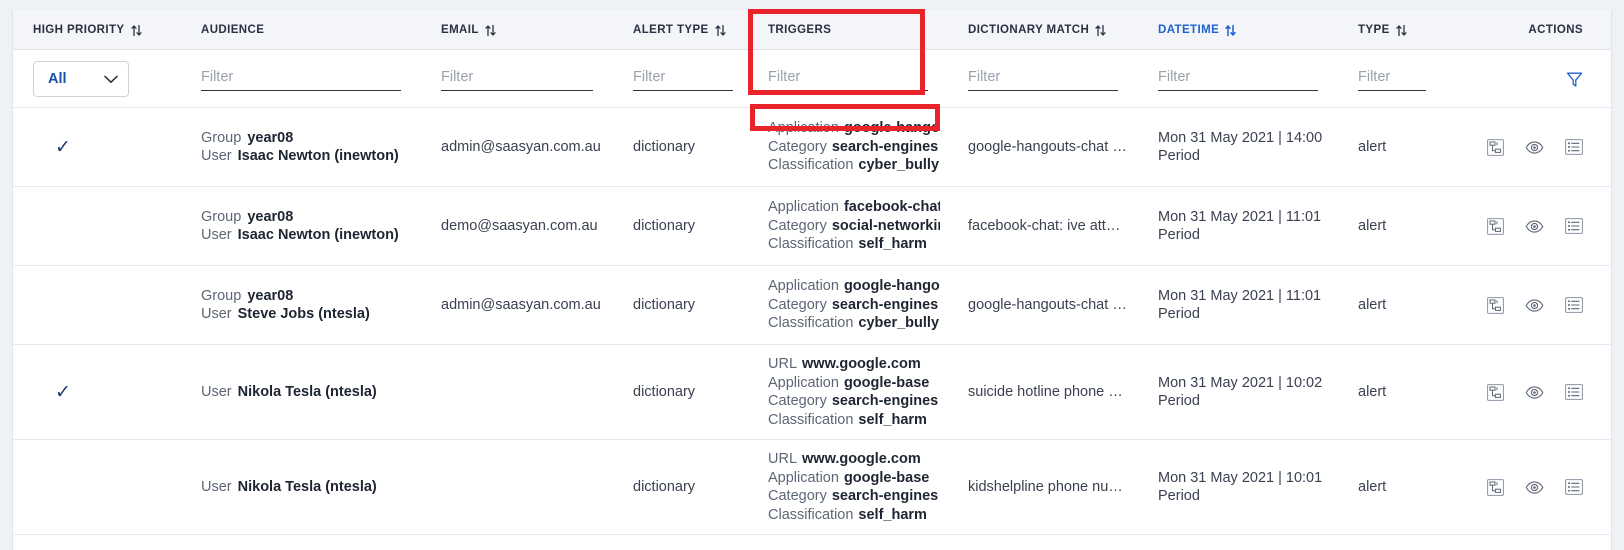  I want to click on column-header-triggers: TRIGGERS, so click(848, 30).